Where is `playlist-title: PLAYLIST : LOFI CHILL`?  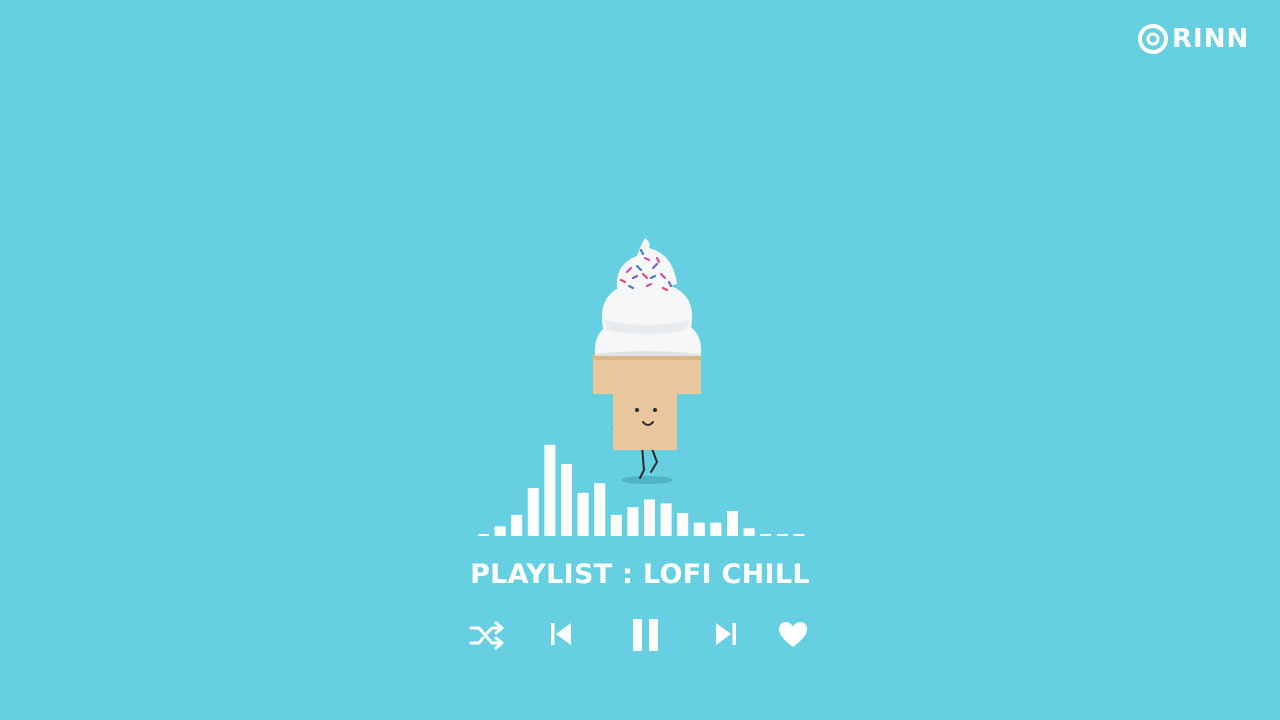 playlist-title: PLAYLIST : LOFI CHILL is located at coordinates (640, 574).